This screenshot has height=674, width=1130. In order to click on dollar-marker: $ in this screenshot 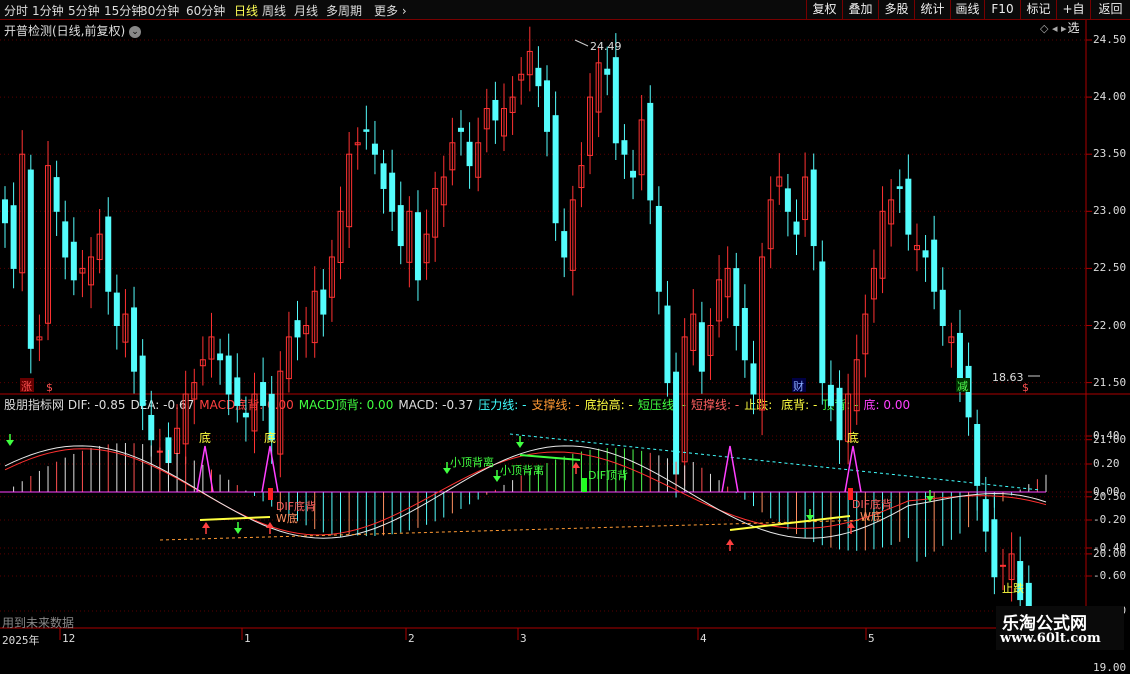, I will do `click(49, 387)`.